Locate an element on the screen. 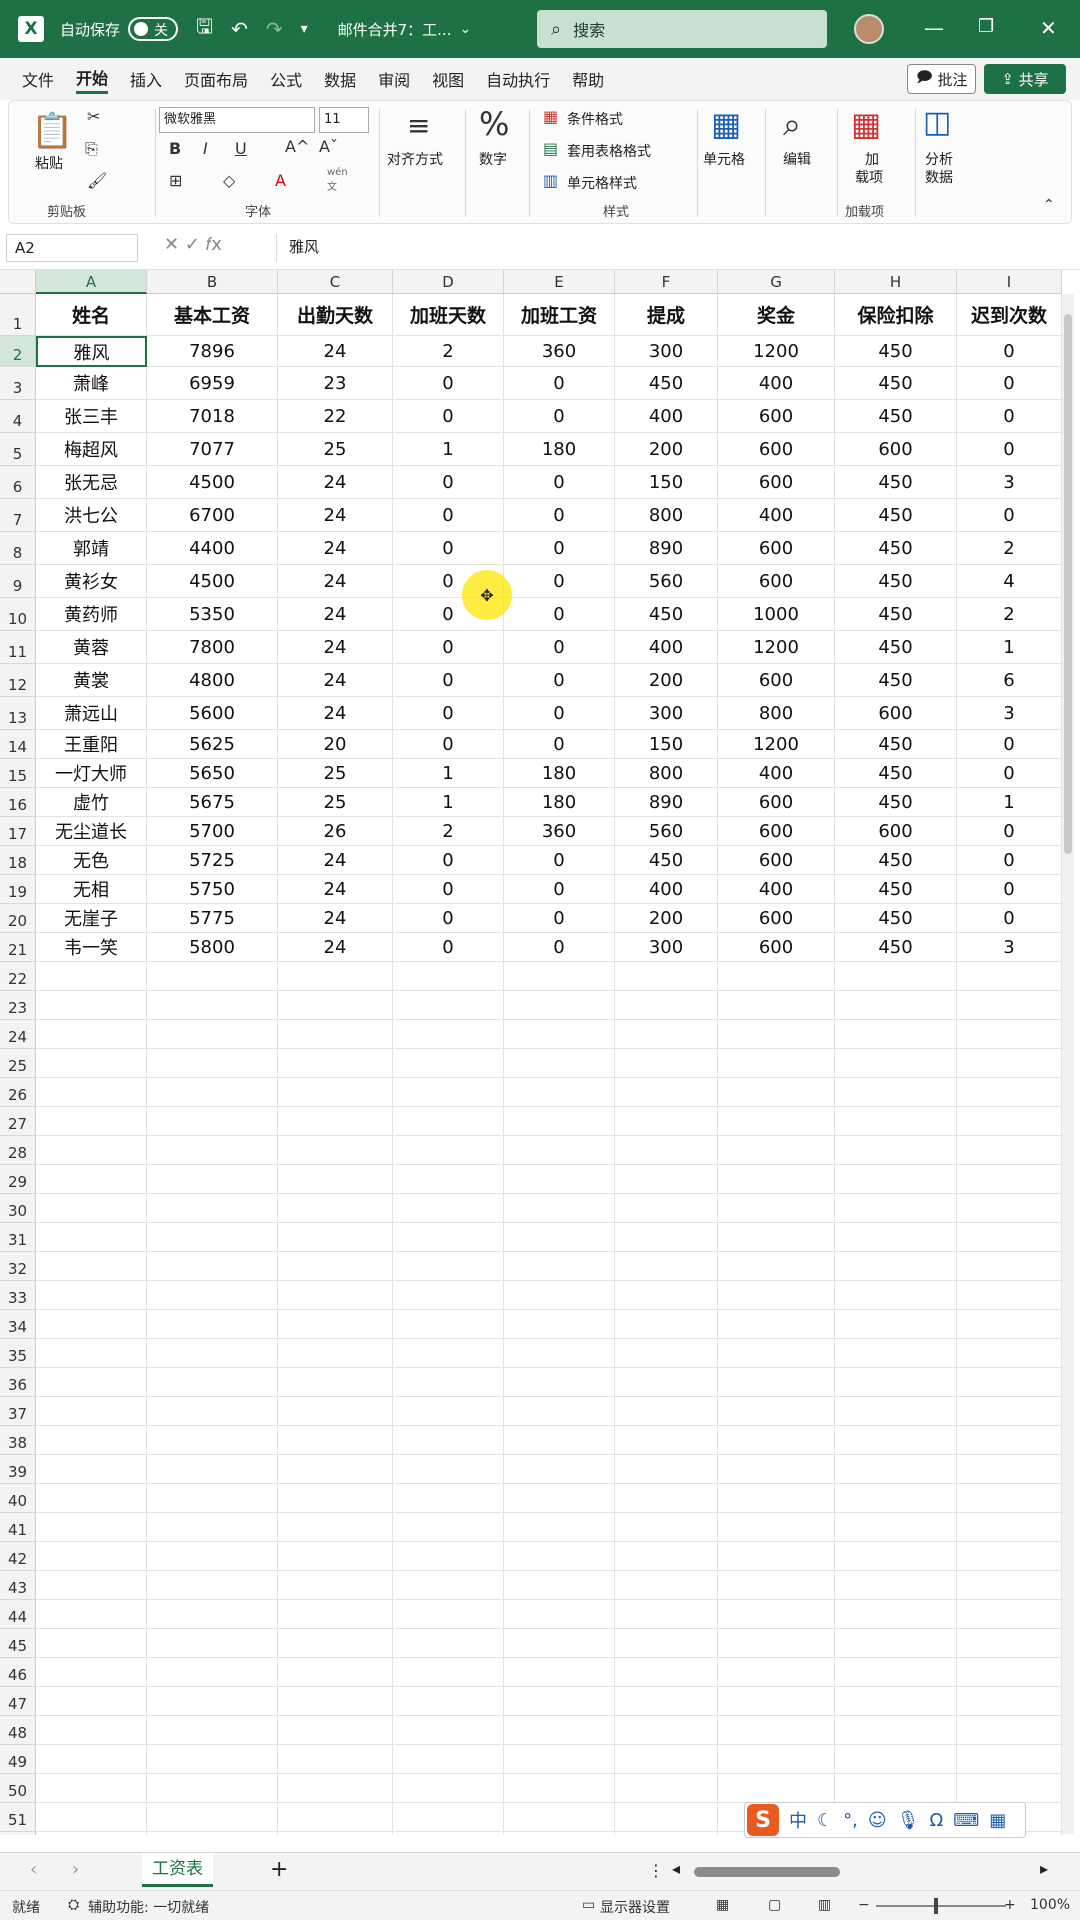 The height and width of the screenshot is (1920, 1080). menu-item-7: 视图 is located at coordinates (448, 79).